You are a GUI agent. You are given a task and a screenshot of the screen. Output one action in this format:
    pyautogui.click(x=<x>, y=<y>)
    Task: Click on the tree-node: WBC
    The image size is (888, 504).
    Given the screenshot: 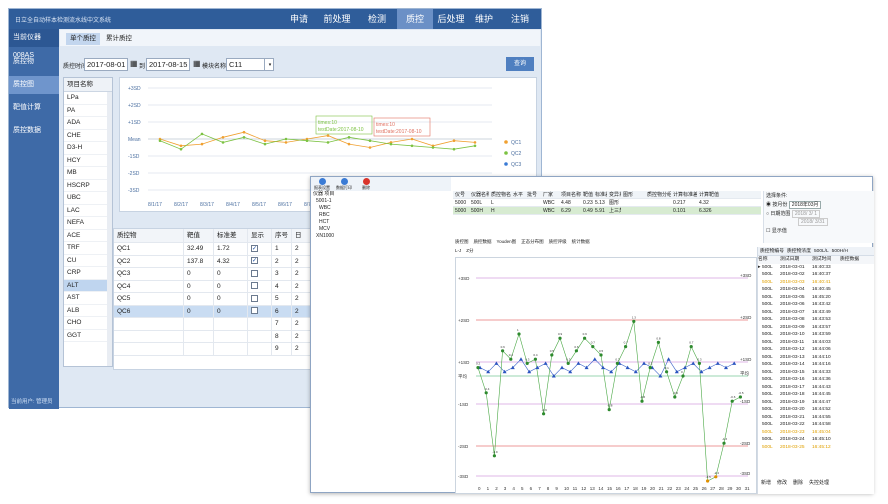 What is the action you would take?
    pyautogui.click(x=381, y=208)
    